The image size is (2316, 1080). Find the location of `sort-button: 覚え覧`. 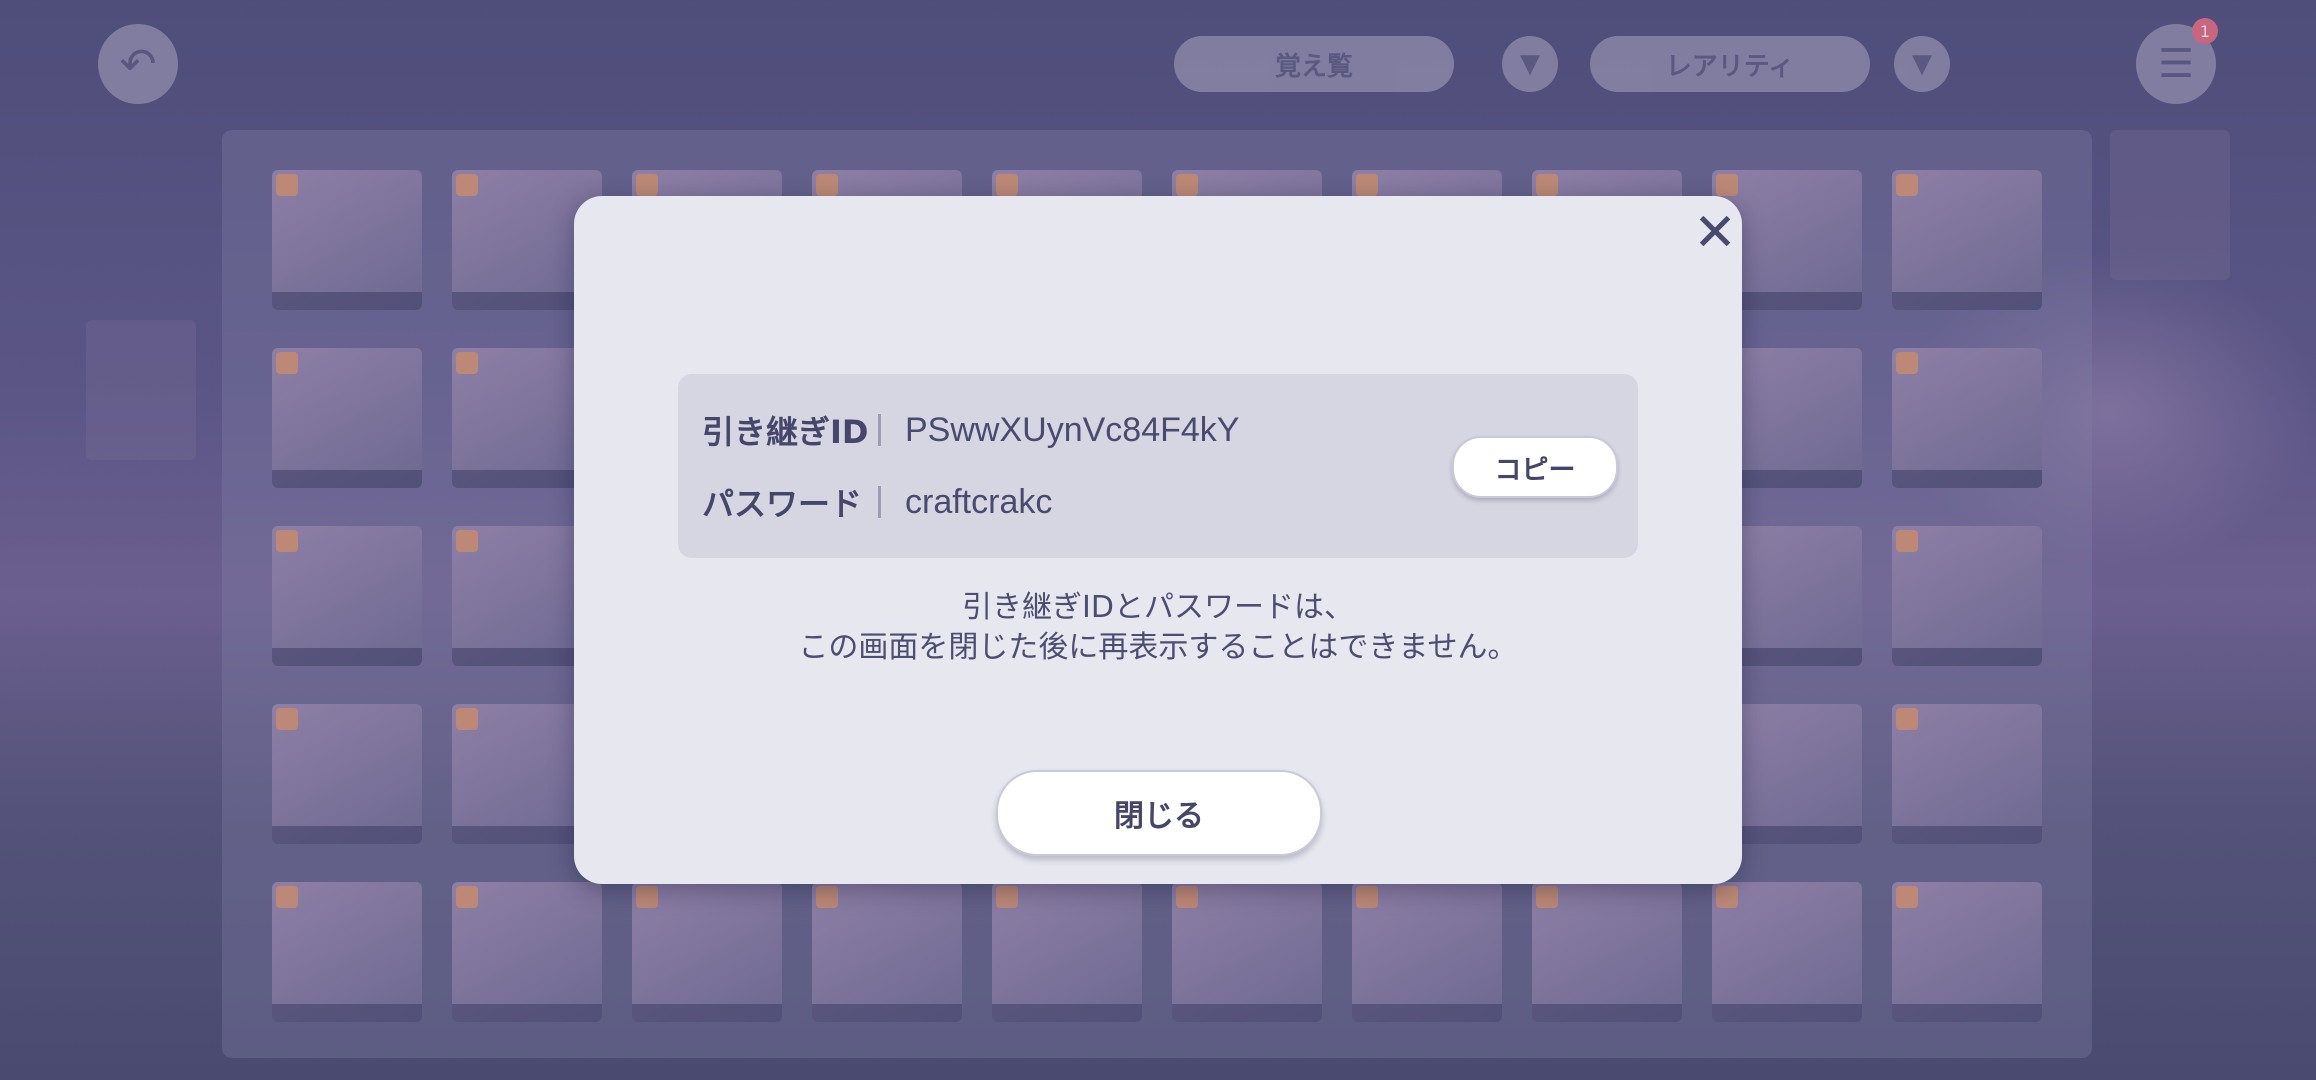

sort-button: 覚え覧 is located at coordinates (1314, 64).